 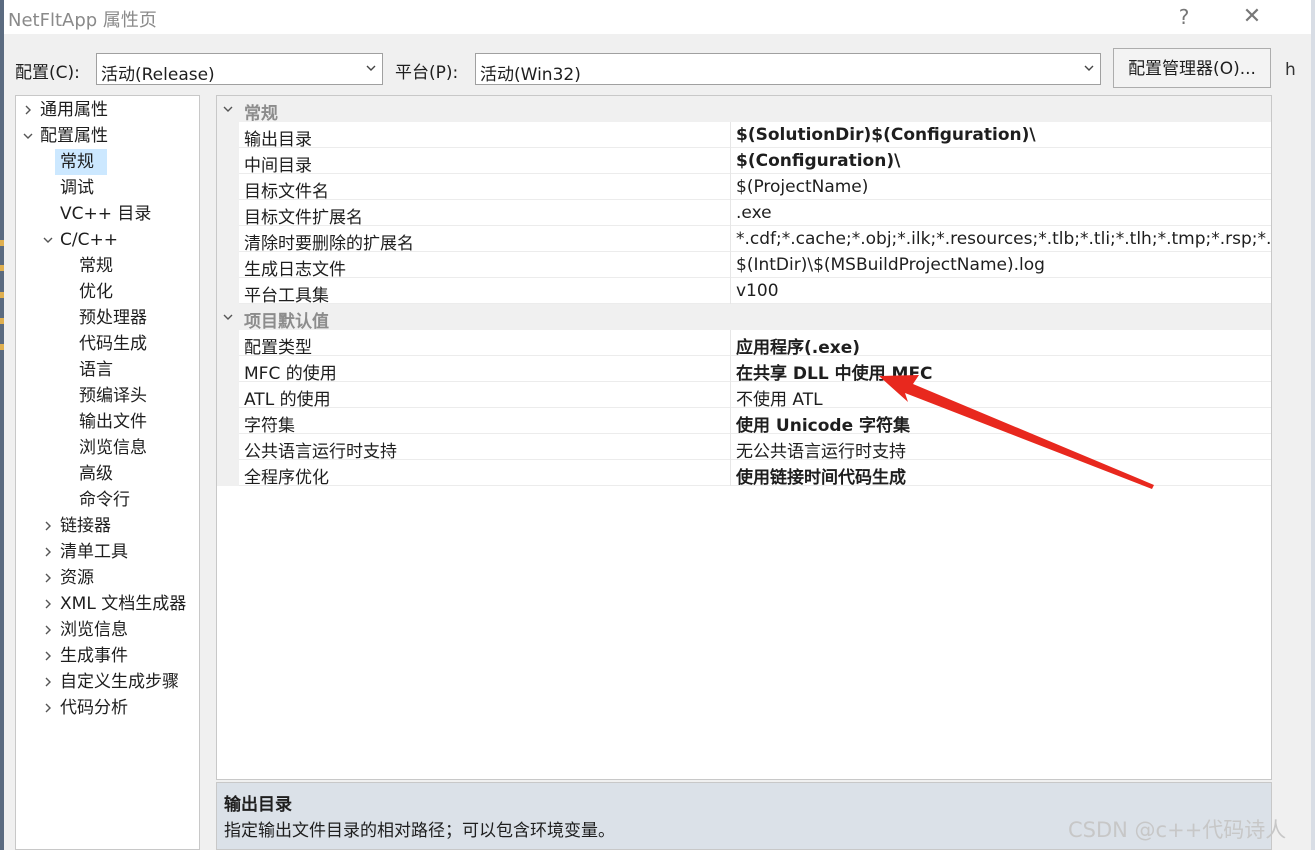 I want to click on property-row: ATL 的使用 不使用 ATL, so click(x=744, y=396).